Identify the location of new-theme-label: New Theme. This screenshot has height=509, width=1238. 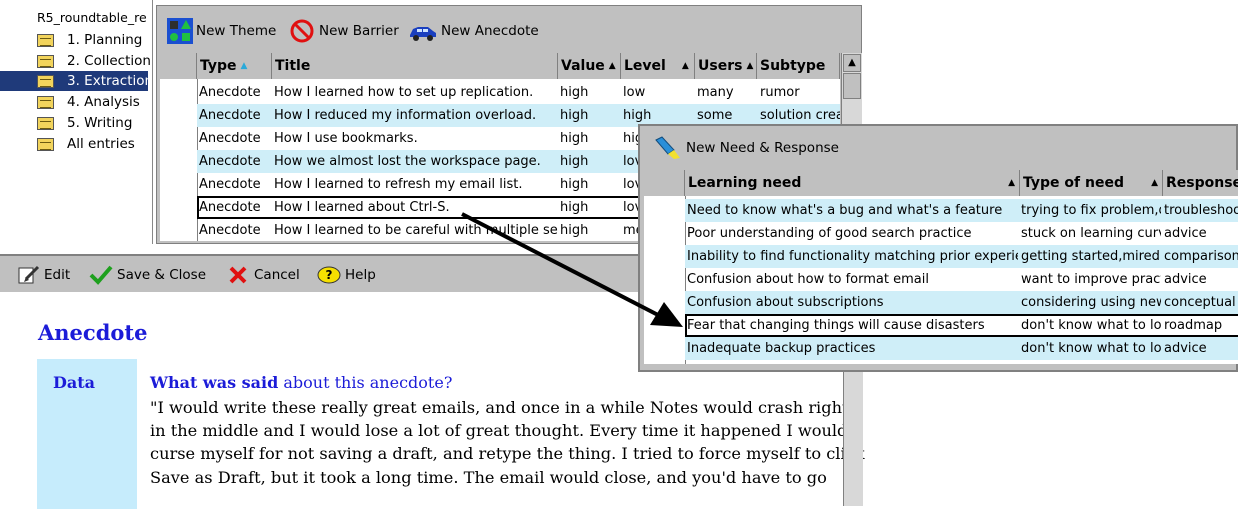
(236, 31).